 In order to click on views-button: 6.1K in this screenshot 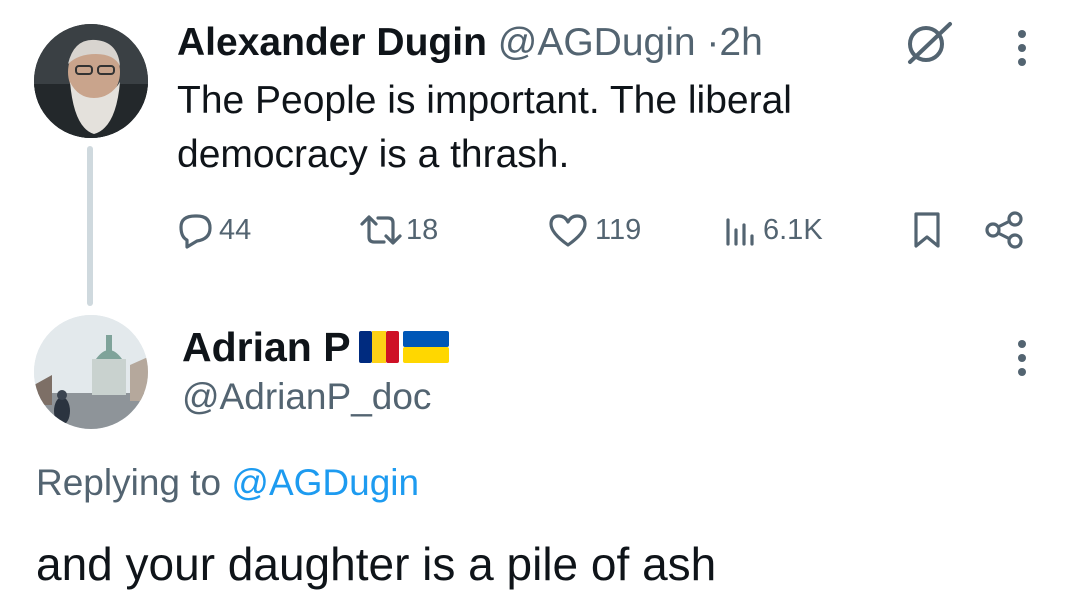, I will do `click(773, 230)`.